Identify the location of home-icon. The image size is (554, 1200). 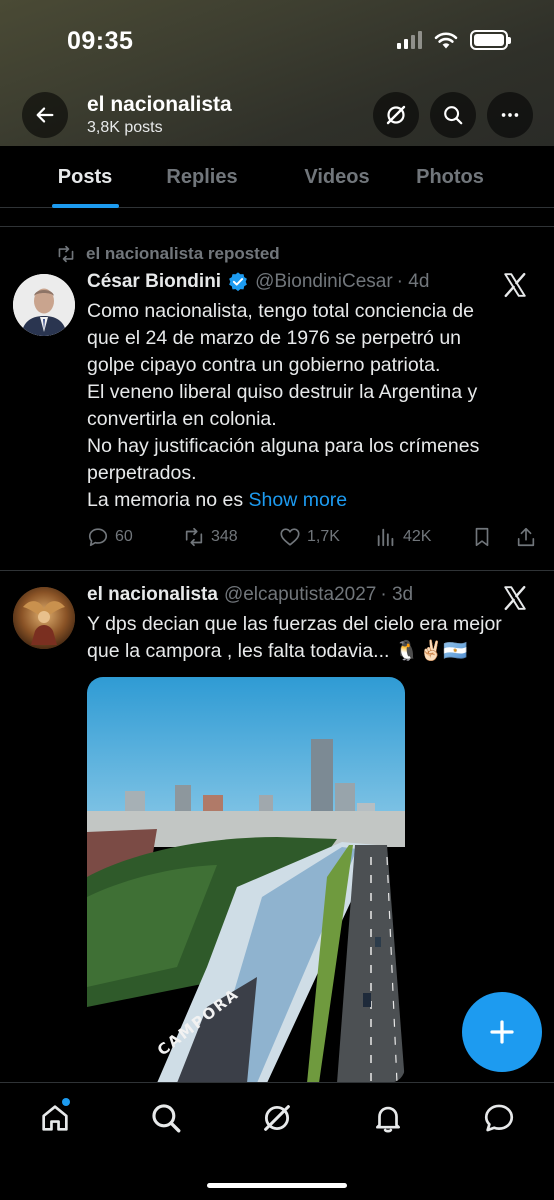
(55, 1118).